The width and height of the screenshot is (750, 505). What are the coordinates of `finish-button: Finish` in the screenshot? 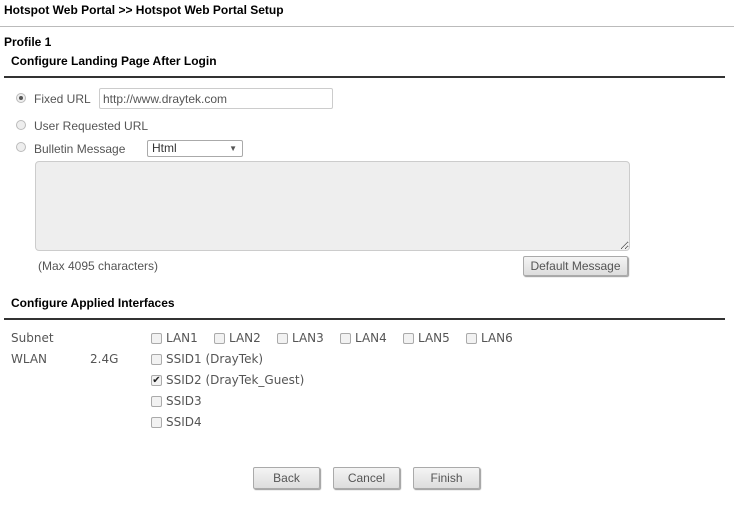 It's located at (446, 478).